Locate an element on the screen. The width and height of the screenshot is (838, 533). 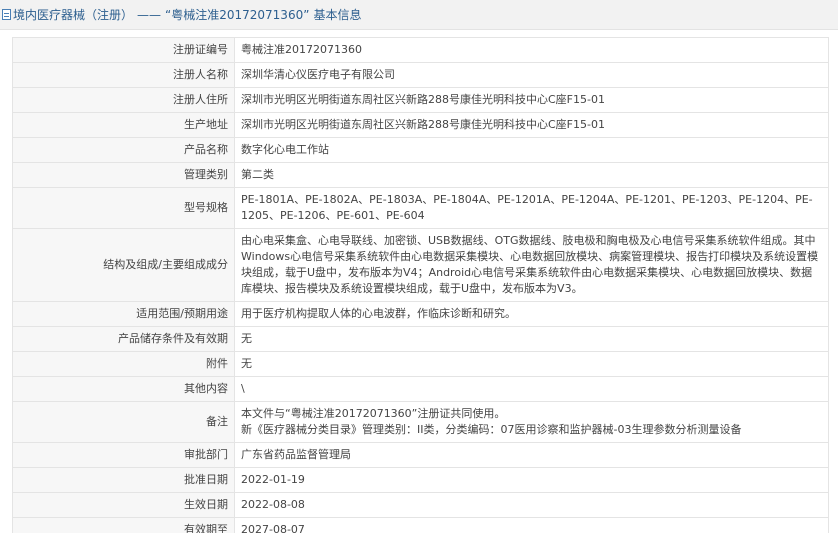
row-label: 结构及组成/主要组成成分 is located at coordinates (123, 265).